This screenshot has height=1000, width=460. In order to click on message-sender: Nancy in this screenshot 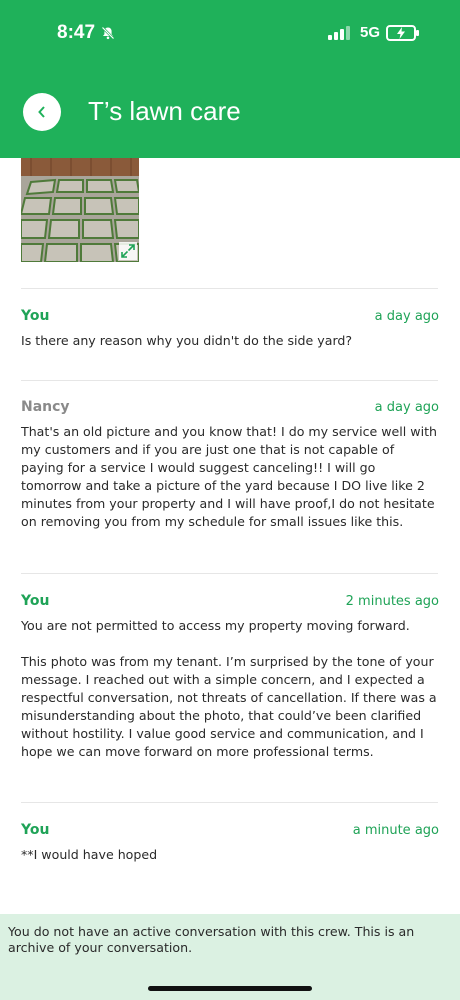, I will do `click(45, 407)`.